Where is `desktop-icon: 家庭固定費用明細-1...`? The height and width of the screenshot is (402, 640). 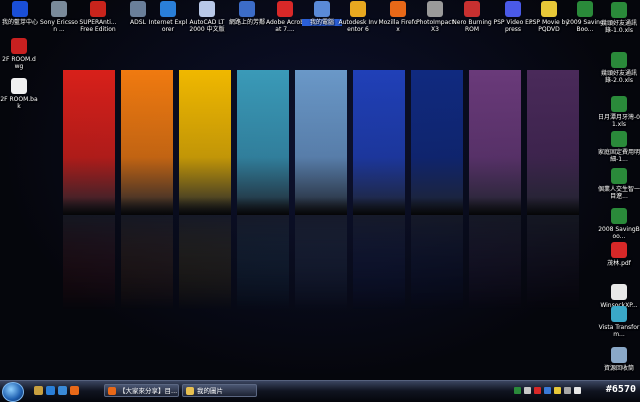 desktop-icon: 家庭固定費用明細-1... is located at coordinates (619, 147).